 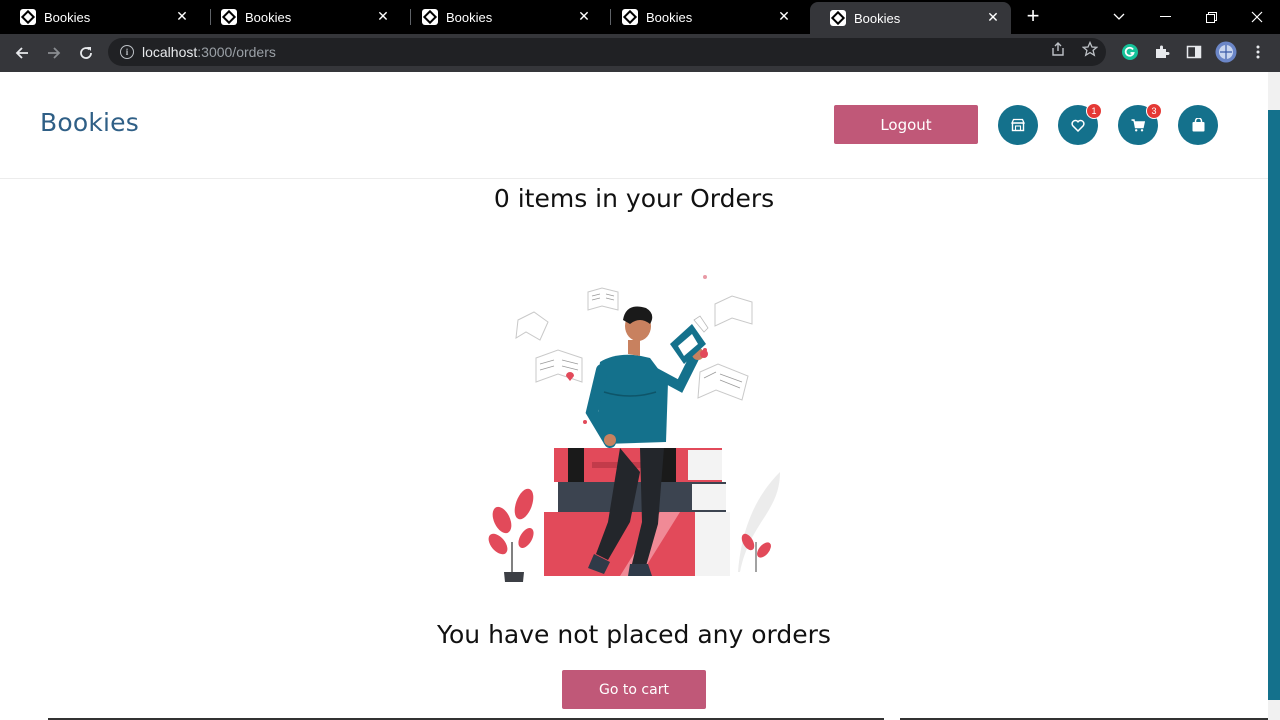 I want to click on grammarly-icon, so click(x=1130, y=52).